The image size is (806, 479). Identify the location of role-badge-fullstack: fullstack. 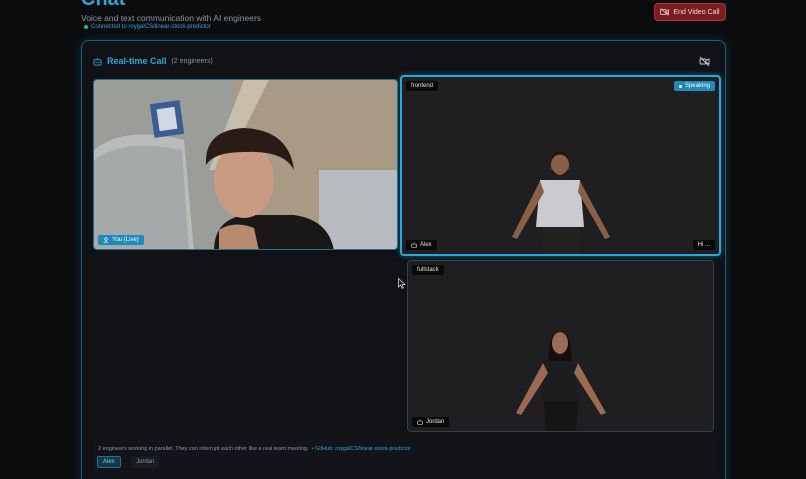
(428, 270).